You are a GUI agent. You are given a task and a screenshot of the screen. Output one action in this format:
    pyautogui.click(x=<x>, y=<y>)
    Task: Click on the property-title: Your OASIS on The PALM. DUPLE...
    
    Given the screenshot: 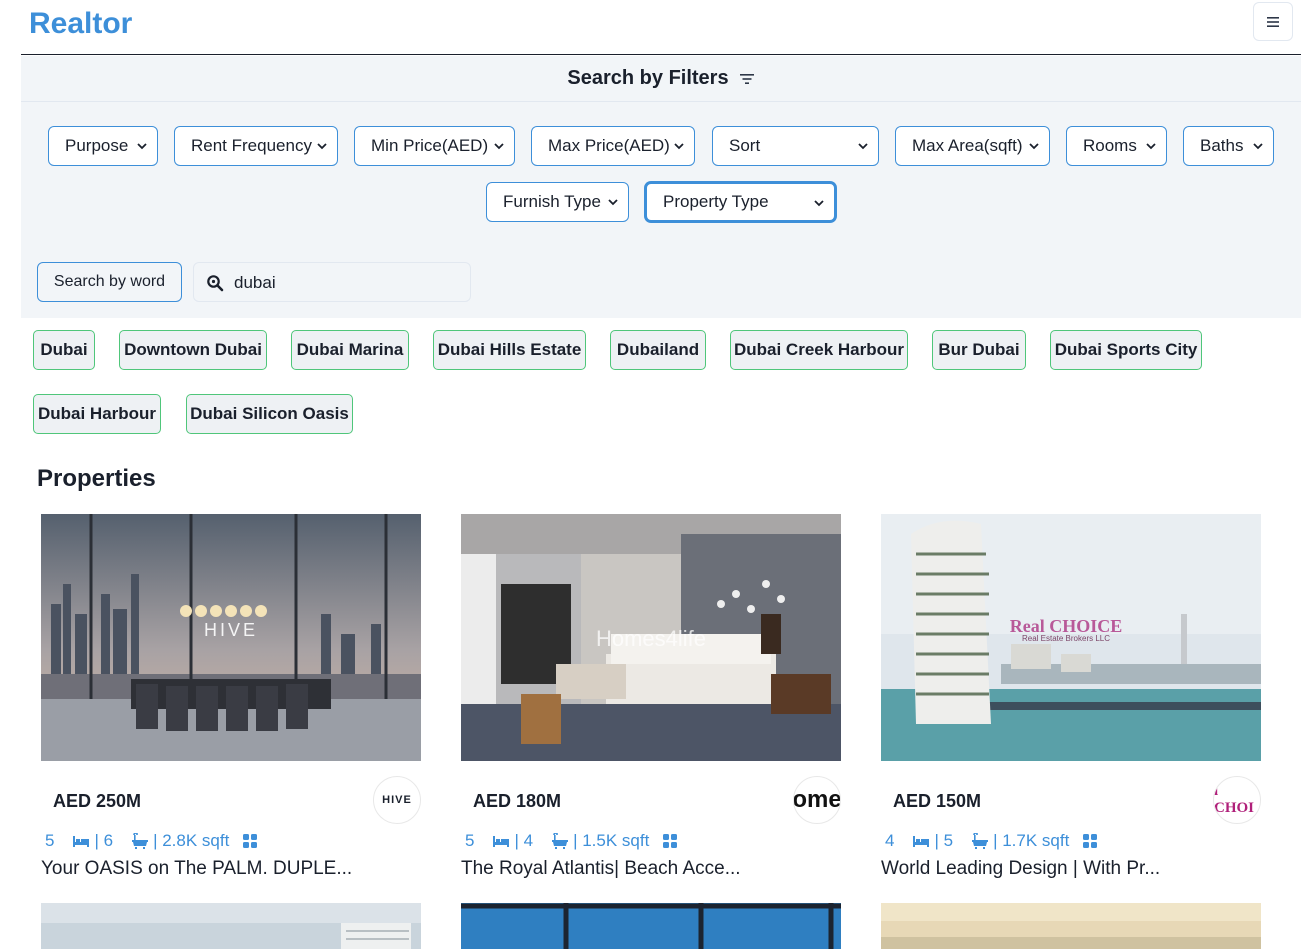 What is the action you would take?
    pyautogui.click(x=196, y=869)
    